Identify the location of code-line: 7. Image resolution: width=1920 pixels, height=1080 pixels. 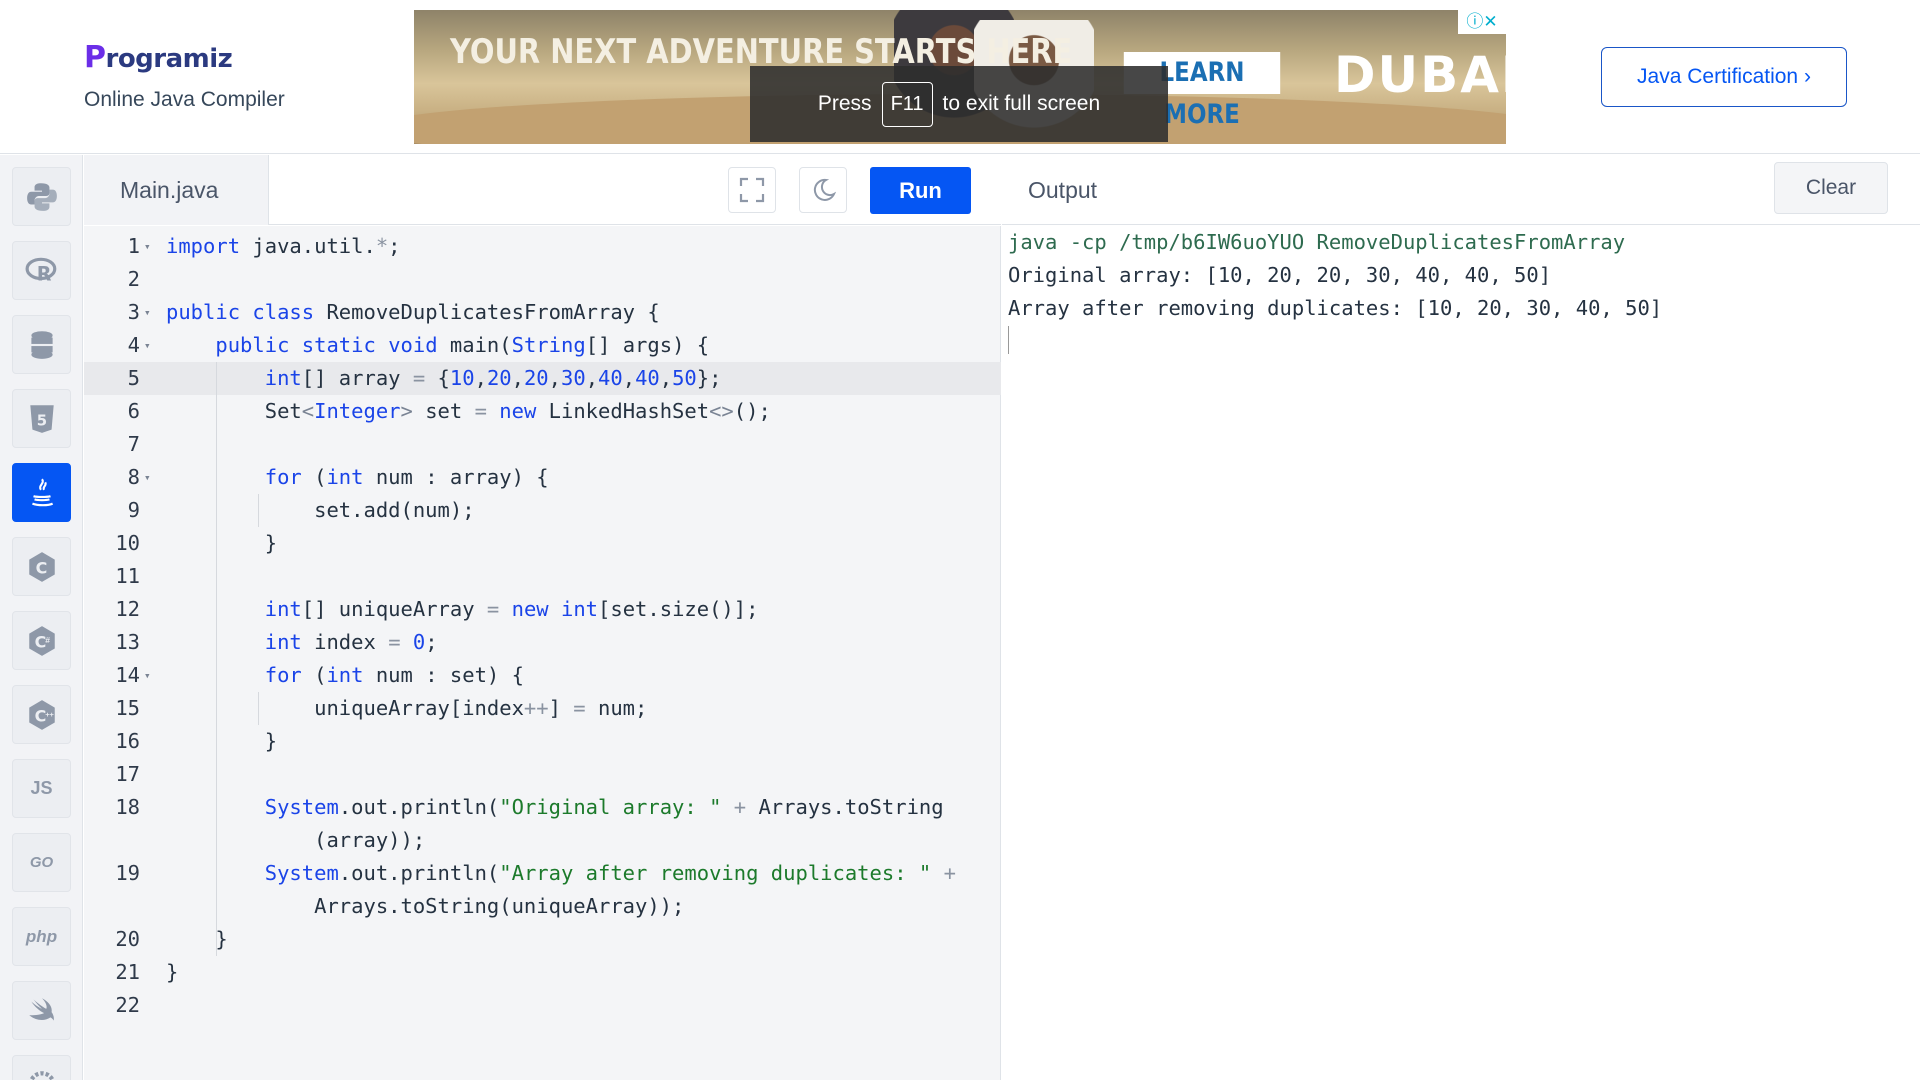
(542, 444).